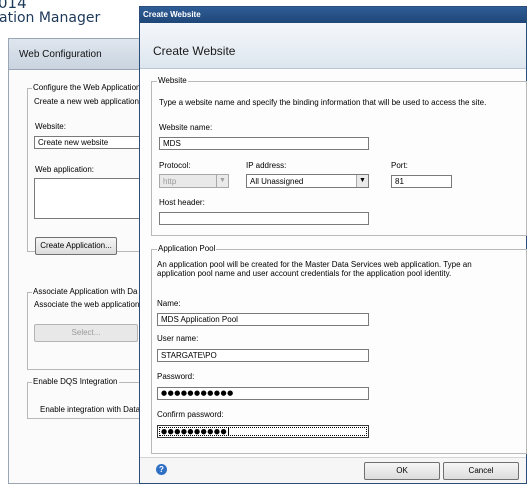 The height and width of the screenshot is (484, 527). Describe the element at coordinates (50, 18) in the screenshot. I see `app-title-line2: ation Manager` at that location.